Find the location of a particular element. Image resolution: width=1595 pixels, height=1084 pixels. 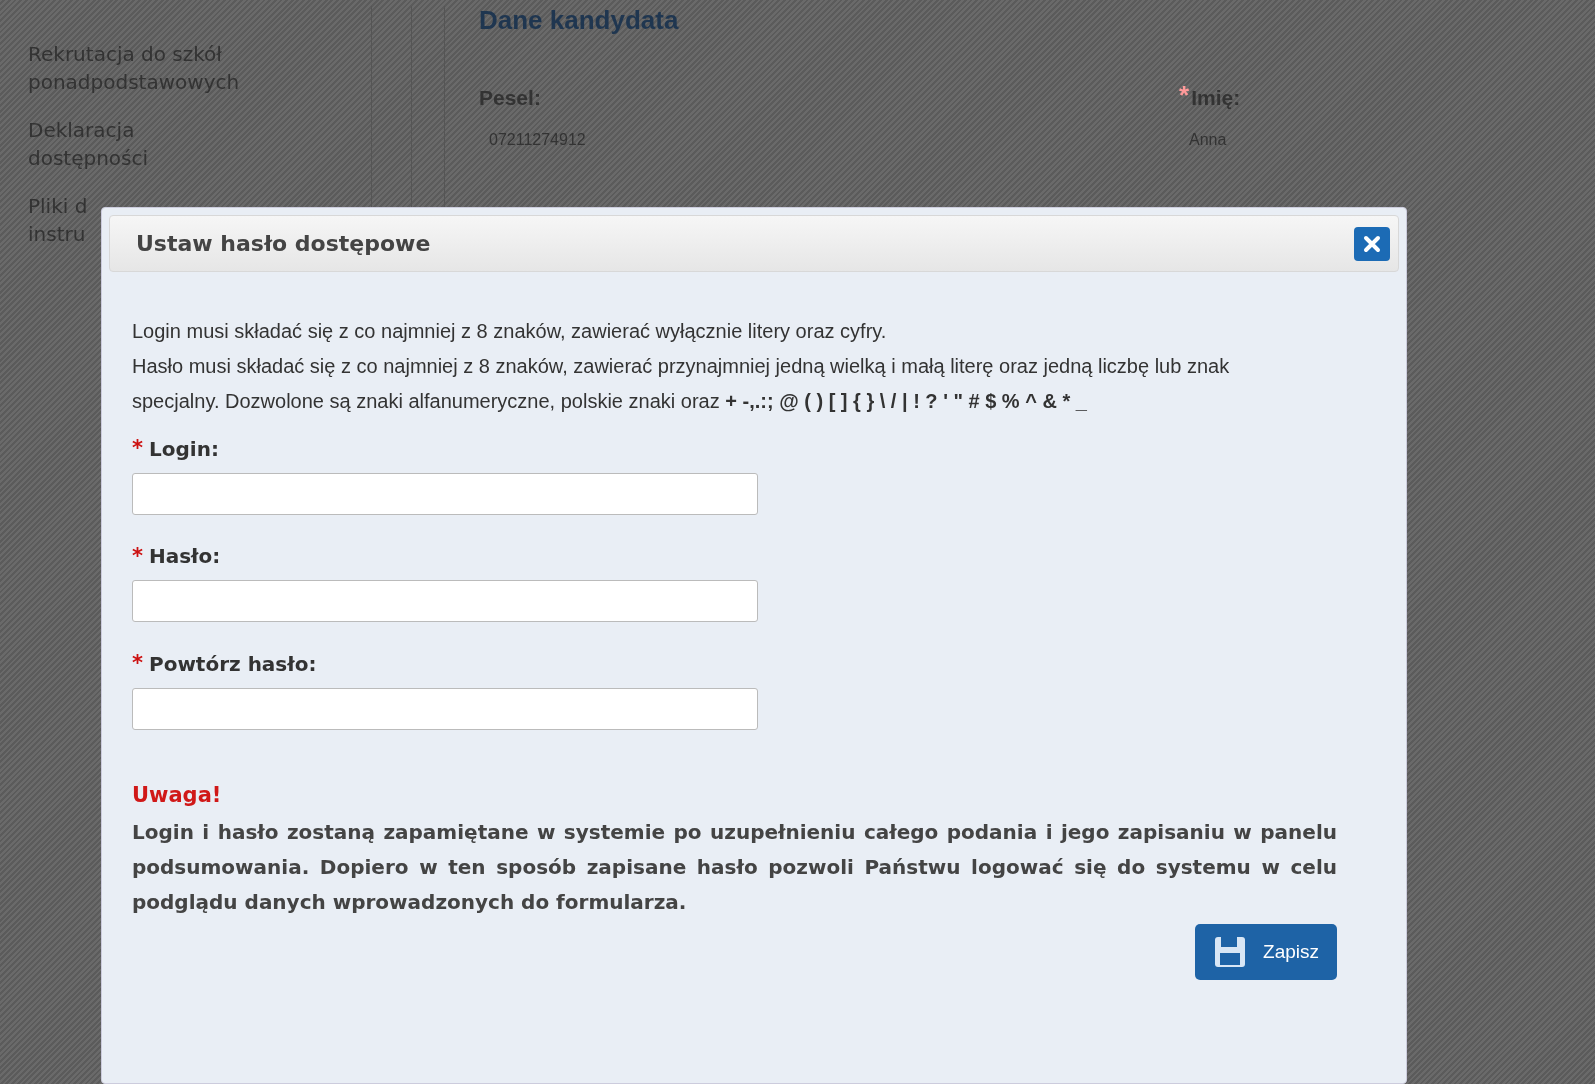

close-button is located at coordinates (1372, 243).